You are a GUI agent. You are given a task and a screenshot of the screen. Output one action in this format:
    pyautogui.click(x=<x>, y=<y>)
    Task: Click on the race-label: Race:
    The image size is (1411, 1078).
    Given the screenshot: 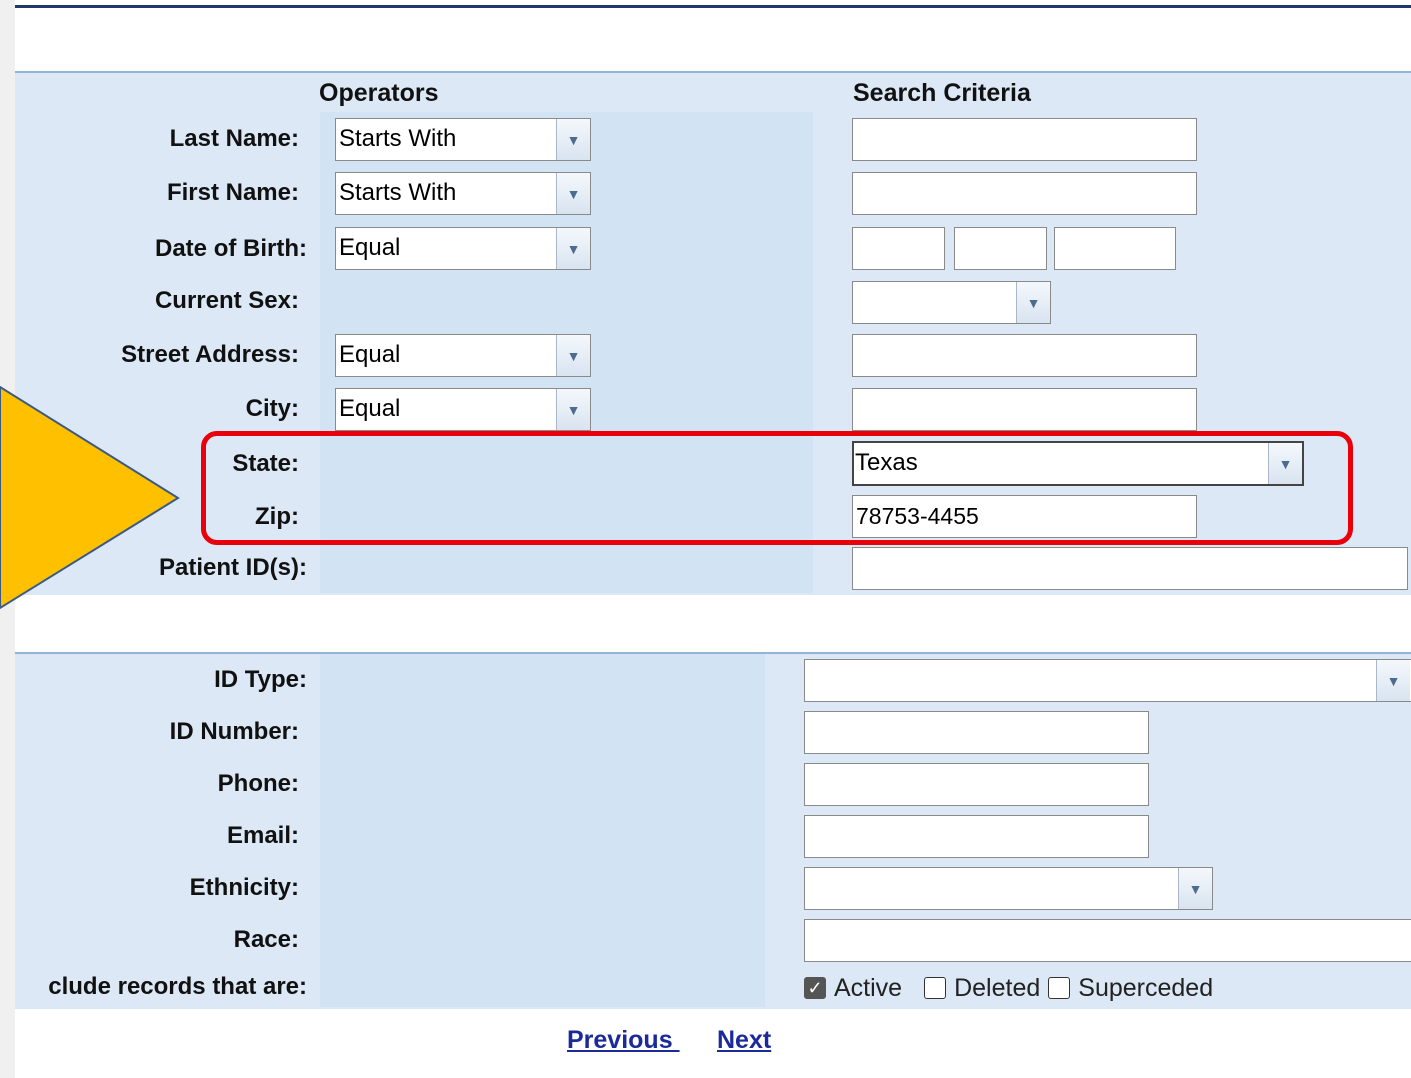 What is the action you would take?
    pyautogui.click(x=266, y=939)
    